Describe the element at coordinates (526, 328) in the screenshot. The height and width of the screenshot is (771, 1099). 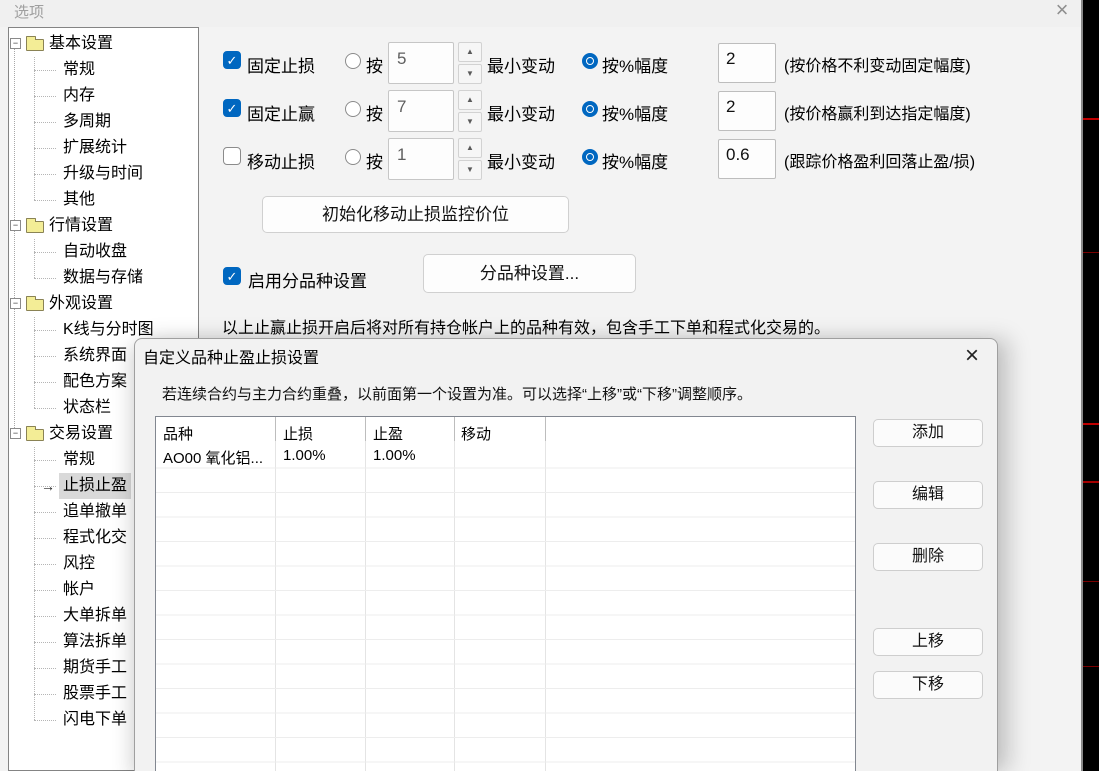
I see `footer-note: 以上止赢止损开启后将对所有持仓帐户上的品种有效，包含手工下单和程式化交易的。` at that location.